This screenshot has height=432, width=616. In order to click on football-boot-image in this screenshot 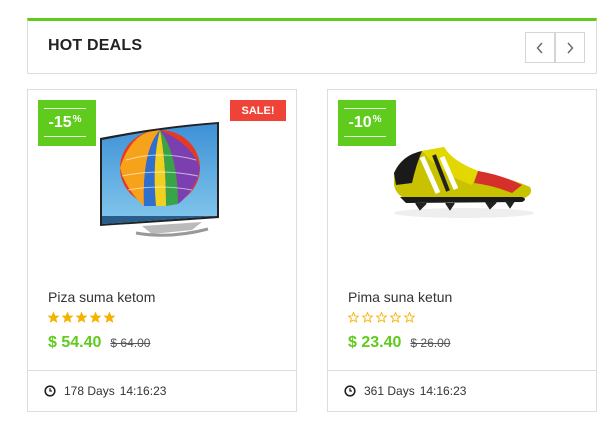, I will do `click(464, 182)`.